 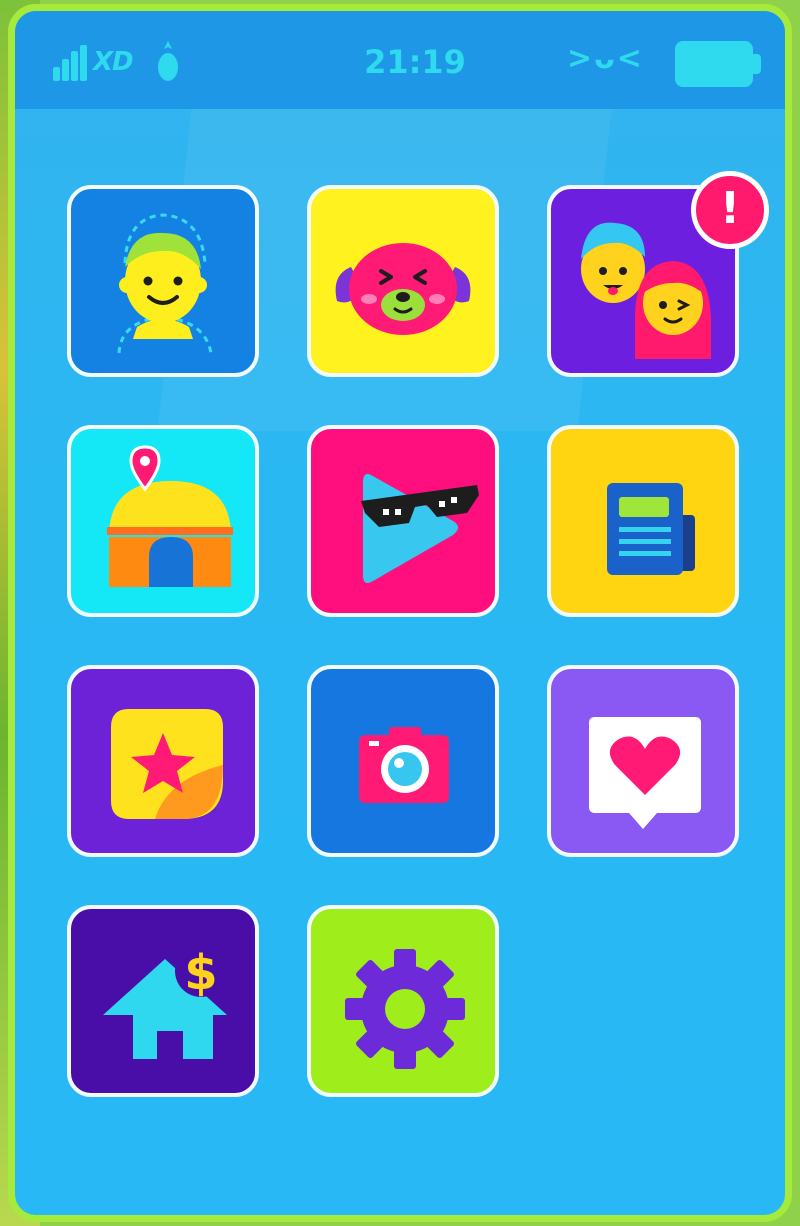 What do you see at coordinates (168, 61) in the screenshot?
I see `pineapple-icon` at bounding box center [168, 61].